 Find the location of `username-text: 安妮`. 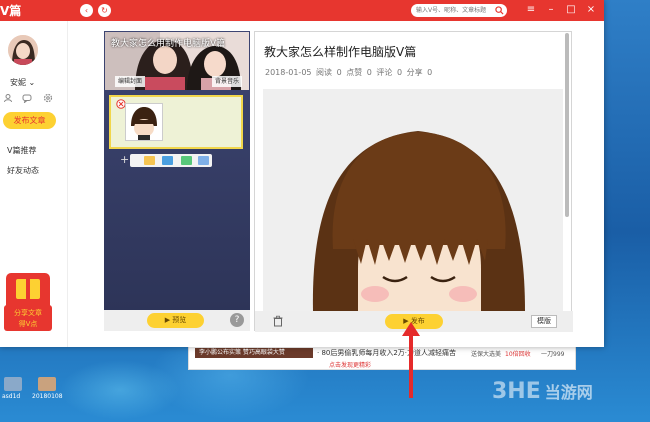

username-text: 安妮 is located at coordinates (18, 82).